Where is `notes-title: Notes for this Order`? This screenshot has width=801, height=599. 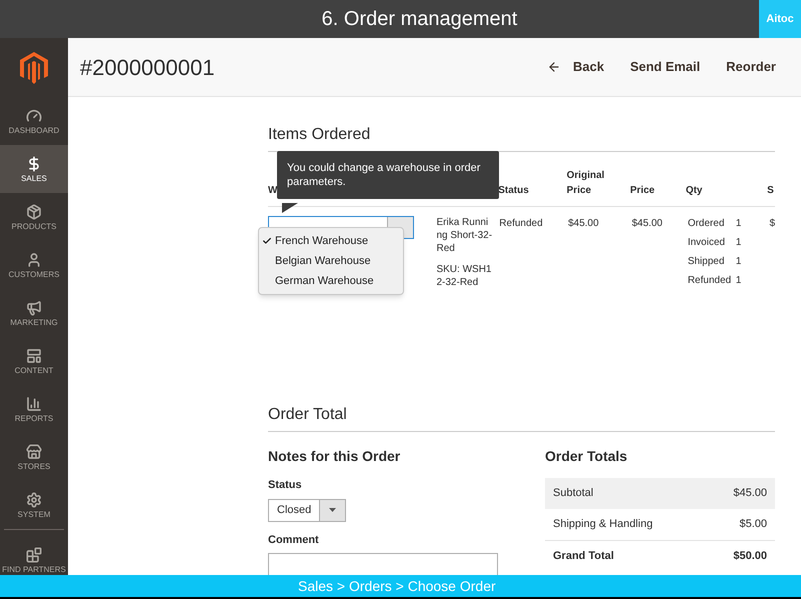
notes-title: Notes for this Order is located at coordinates (335, 456).